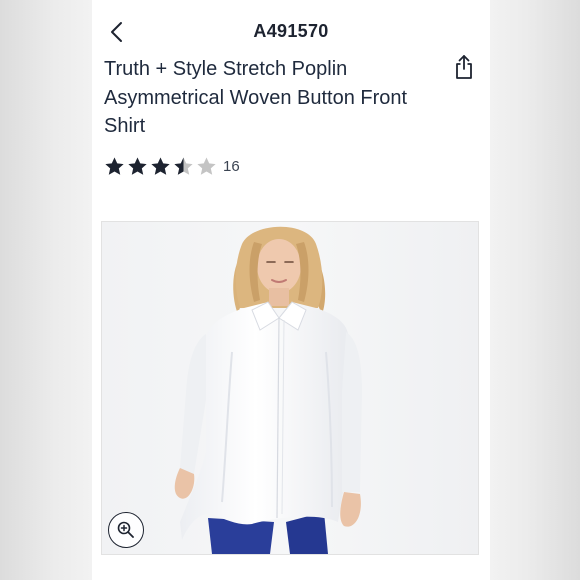 This screenshot has height=580, width=580. I want to click on rating: 16, so click(172, 166).